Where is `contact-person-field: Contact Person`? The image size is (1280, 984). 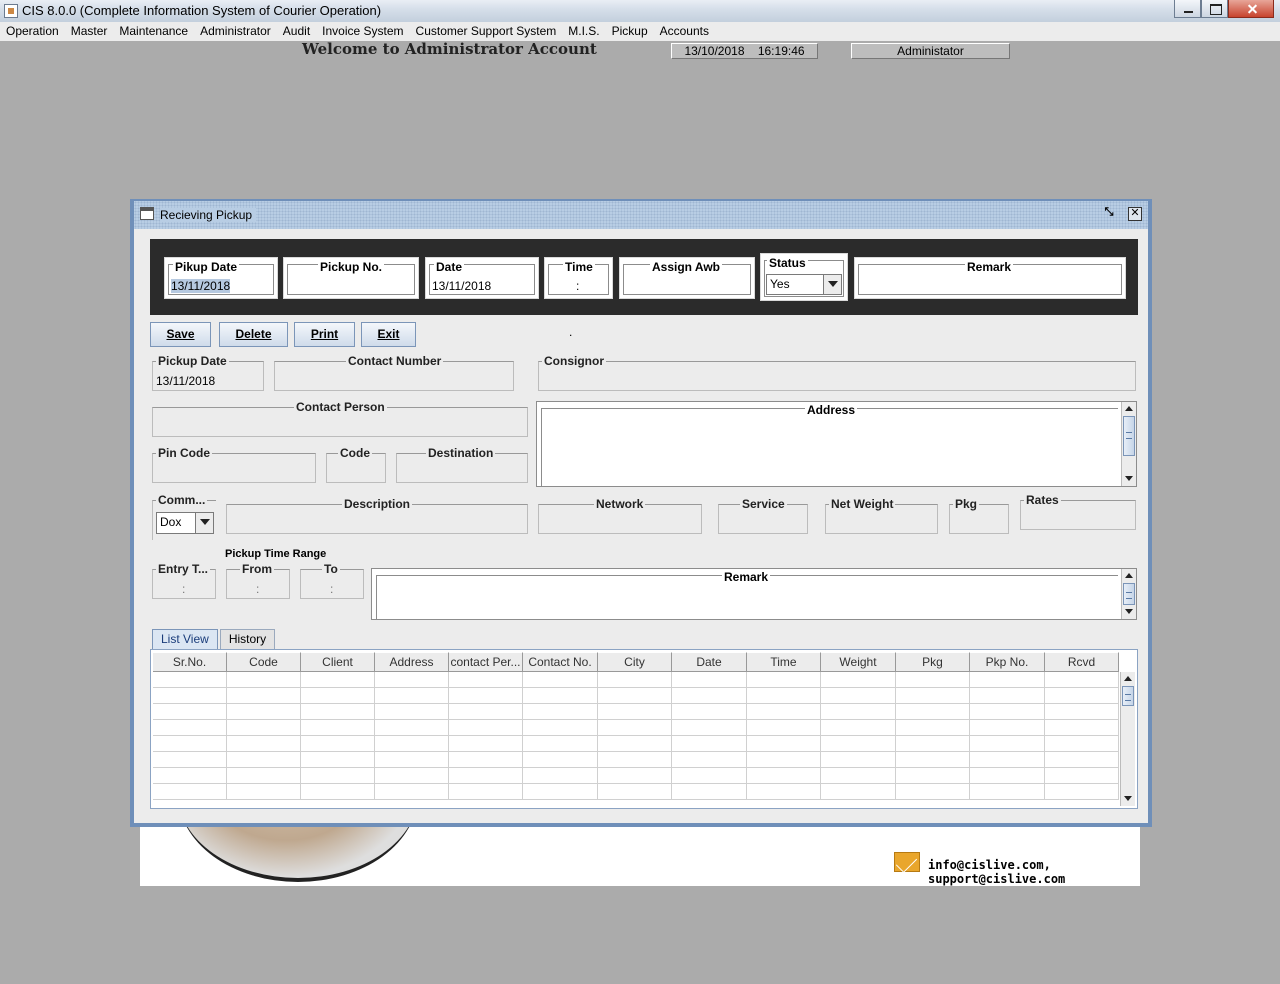
contact-person-field: Contact Person is located at coordinates (340, 418).